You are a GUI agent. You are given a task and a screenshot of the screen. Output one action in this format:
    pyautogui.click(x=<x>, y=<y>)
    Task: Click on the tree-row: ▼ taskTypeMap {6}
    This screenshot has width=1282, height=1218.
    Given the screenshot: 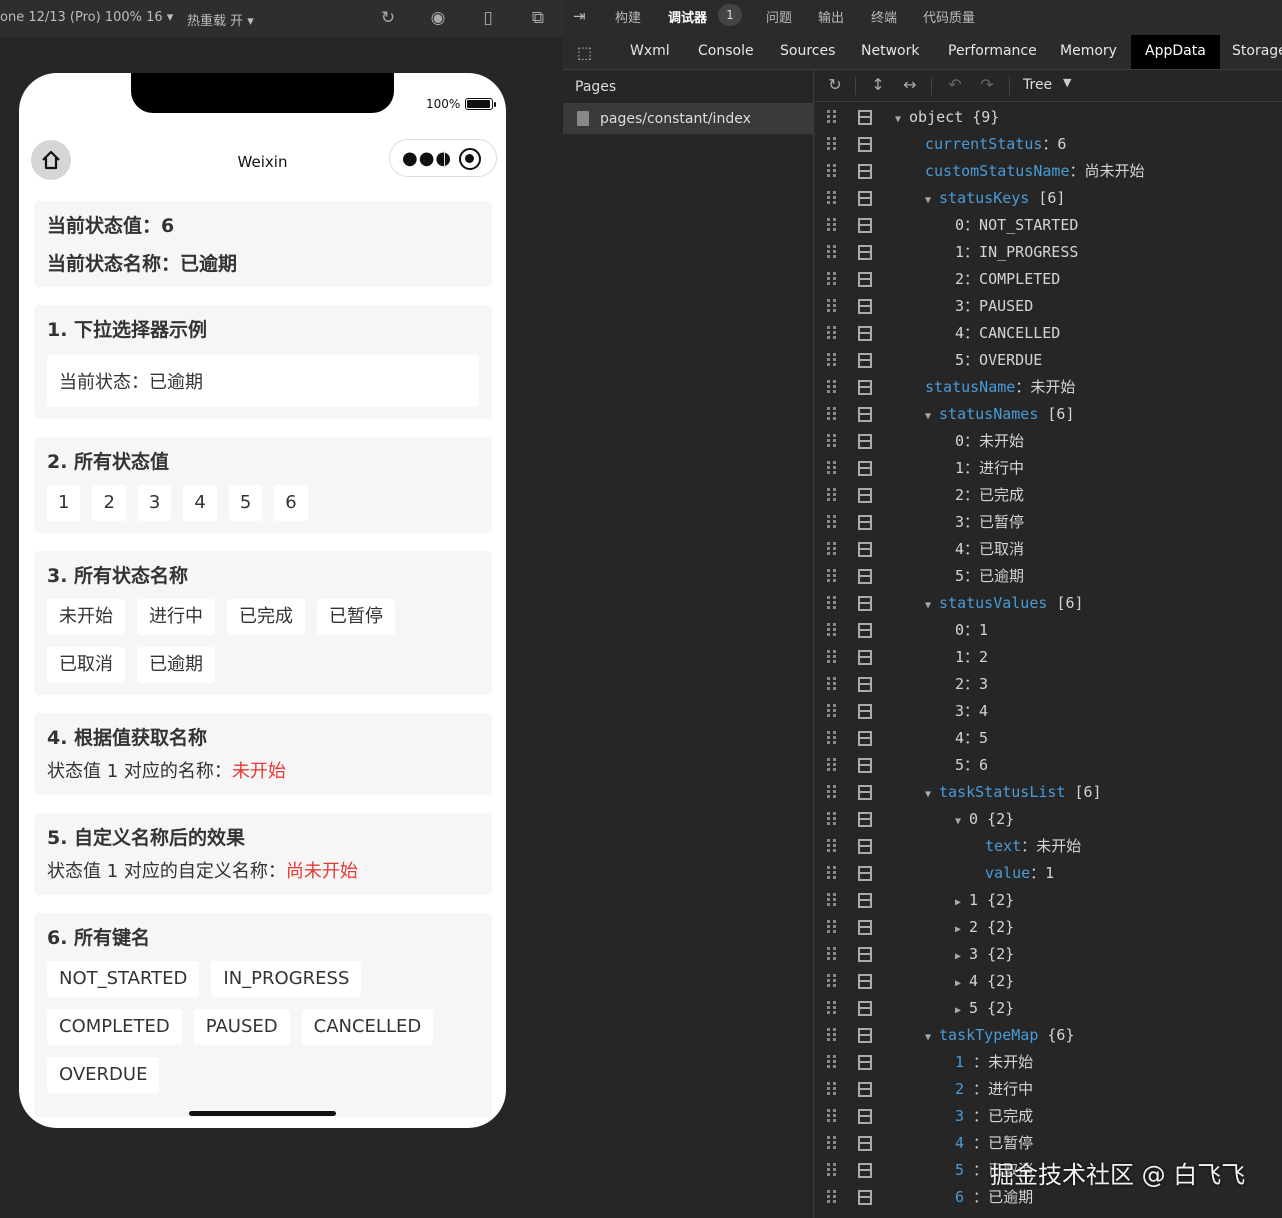 What is the action you would take?
    pyautogui.click(x=1048, y=1035)
    